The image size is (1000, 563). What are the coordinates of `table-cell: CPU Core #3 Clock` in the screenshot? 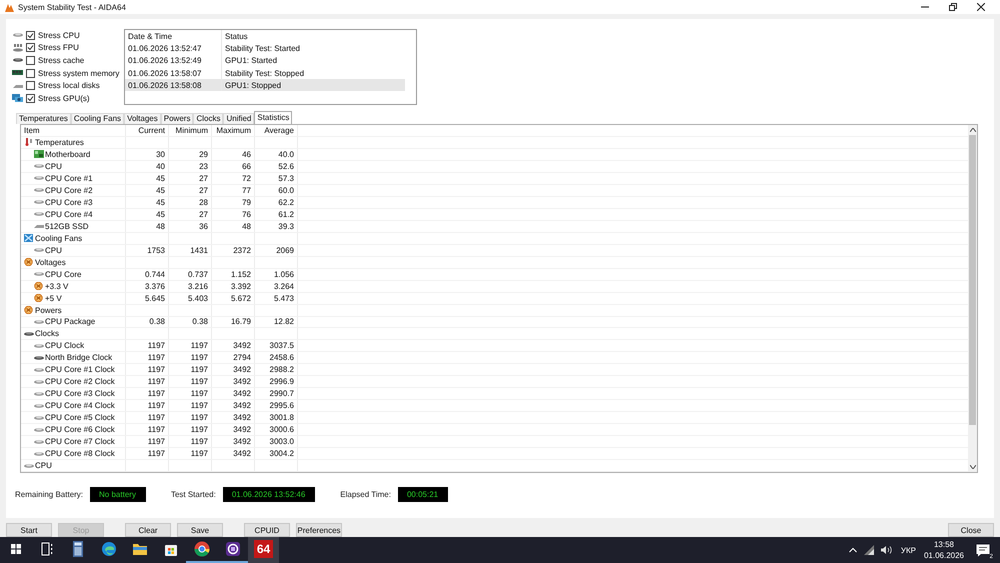 It's located at (80, 393).